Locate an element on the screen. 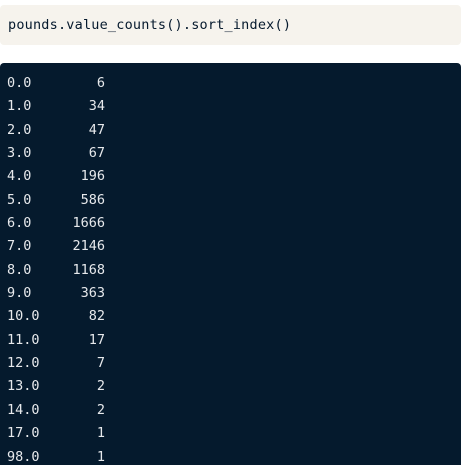 This screenshot has height=469, width=461. output-row: 11.0 17 is located at coordinates (230, 340).